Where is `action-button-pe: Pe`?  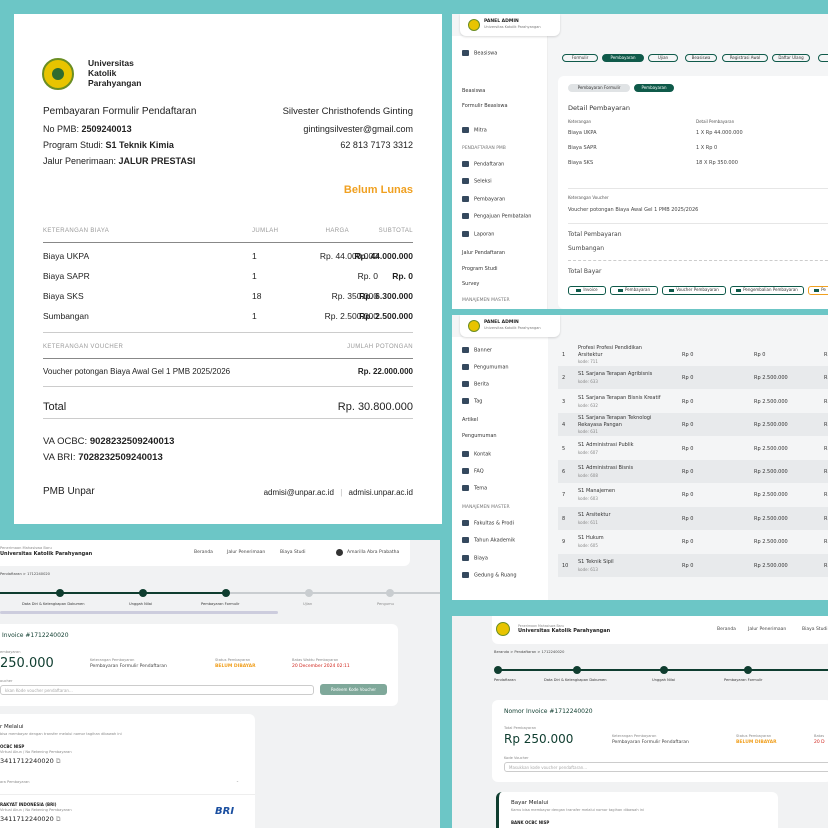 action-button-pe: Pe is located at coordinates (818, 290).